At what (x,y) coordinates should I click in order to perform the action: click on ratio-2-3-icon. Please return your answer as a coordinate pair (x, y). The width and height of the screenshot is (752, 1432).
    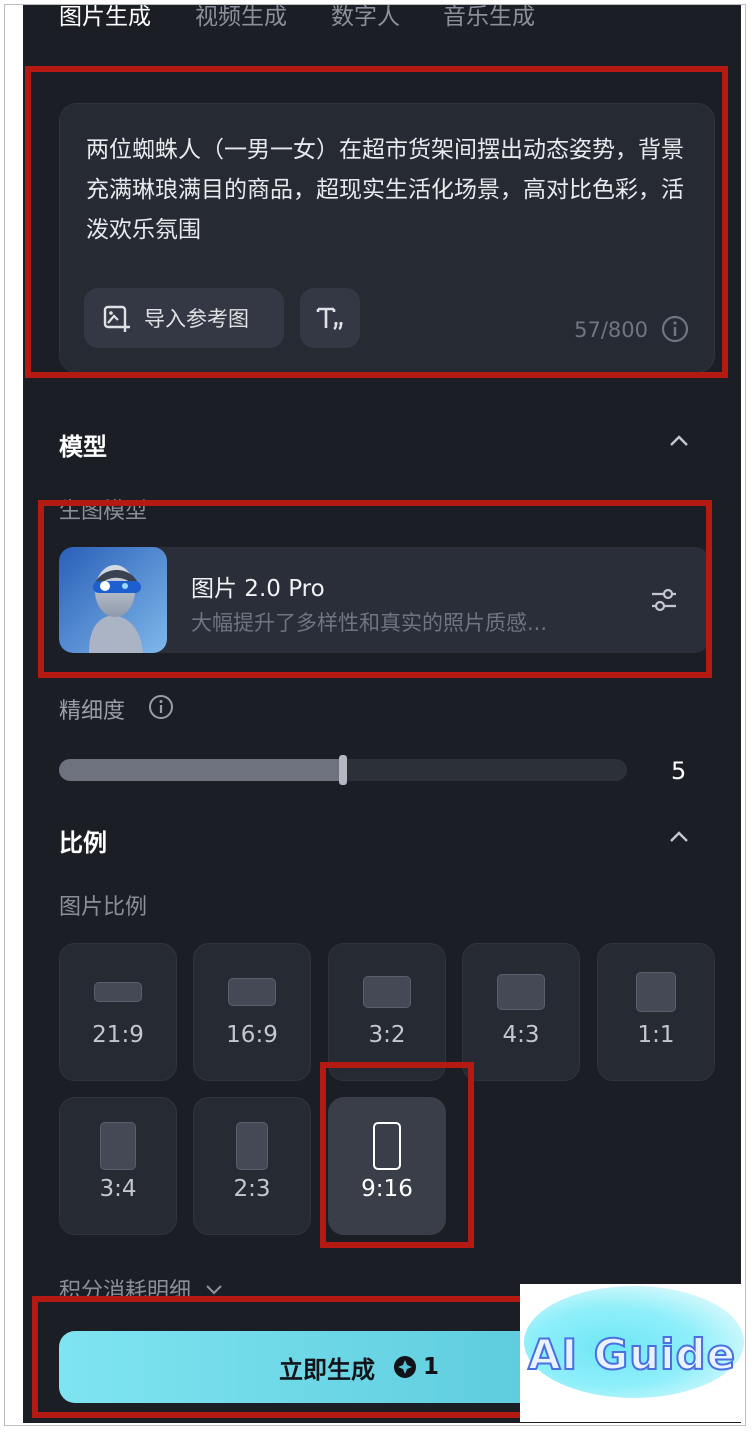
    Looking at the image, I should click on (252, 1146).